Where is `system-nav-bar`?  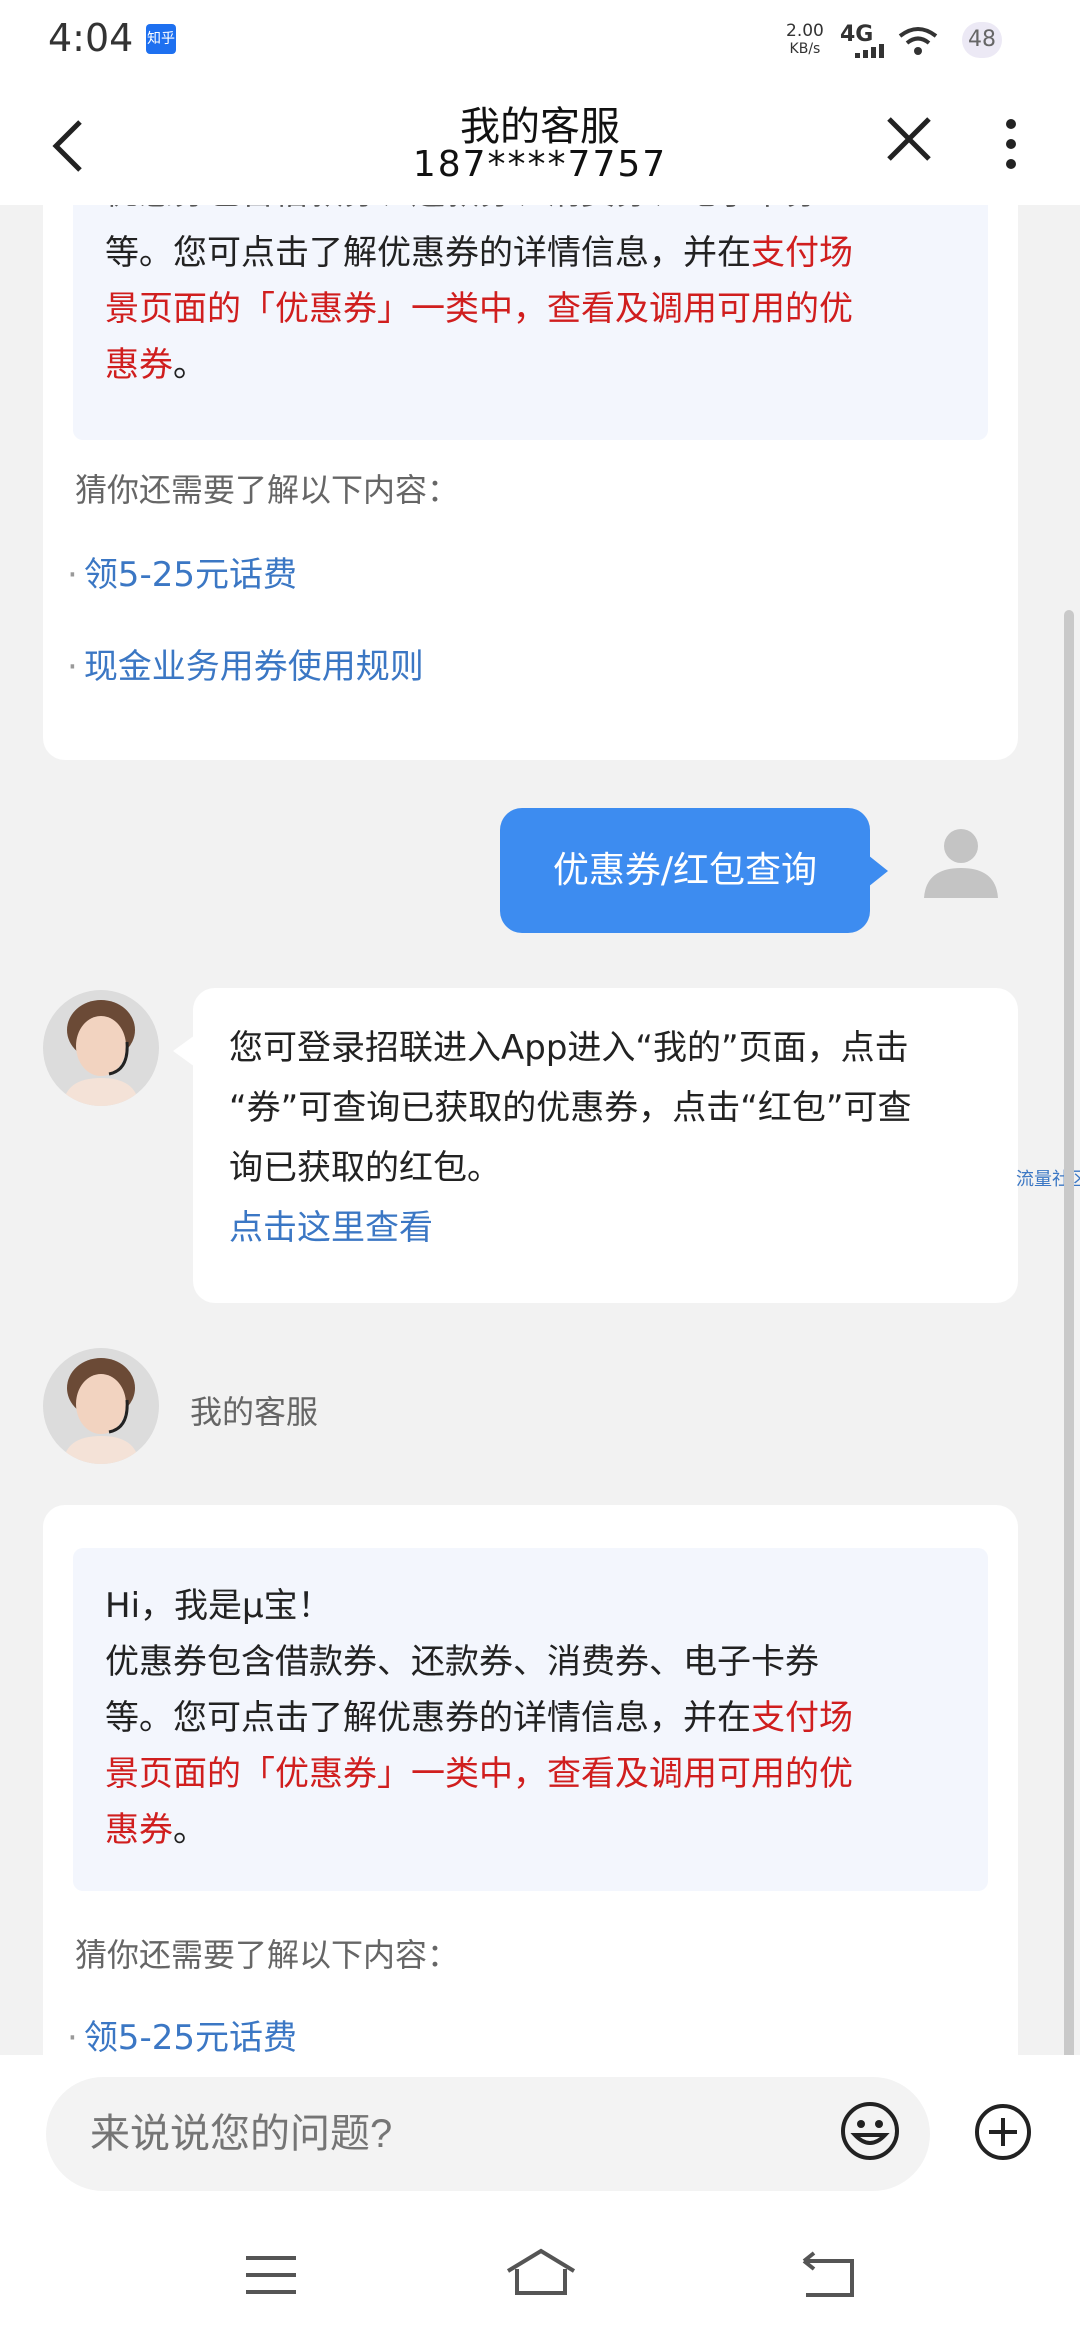 system-nav-bar is located at coordinates (540, 2272).